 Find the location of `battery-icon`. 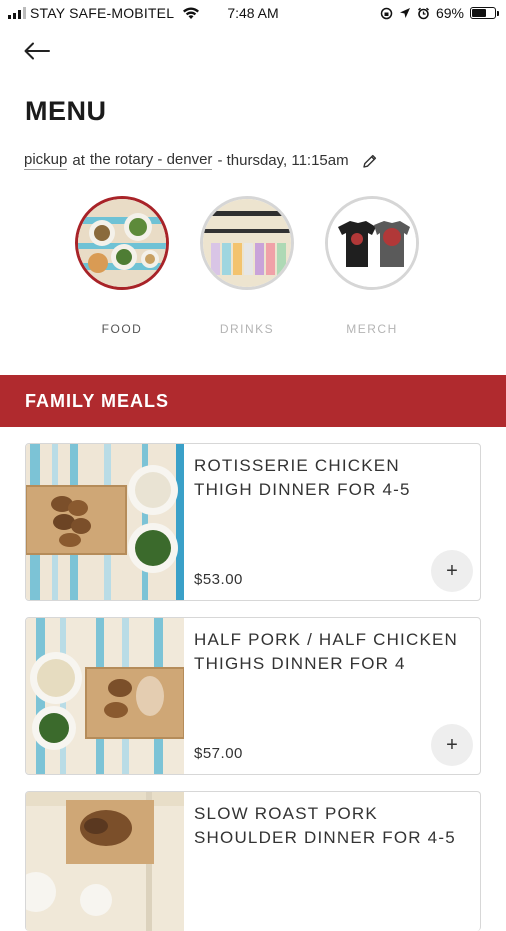

battery-icon is located at coordinates (484, 13).